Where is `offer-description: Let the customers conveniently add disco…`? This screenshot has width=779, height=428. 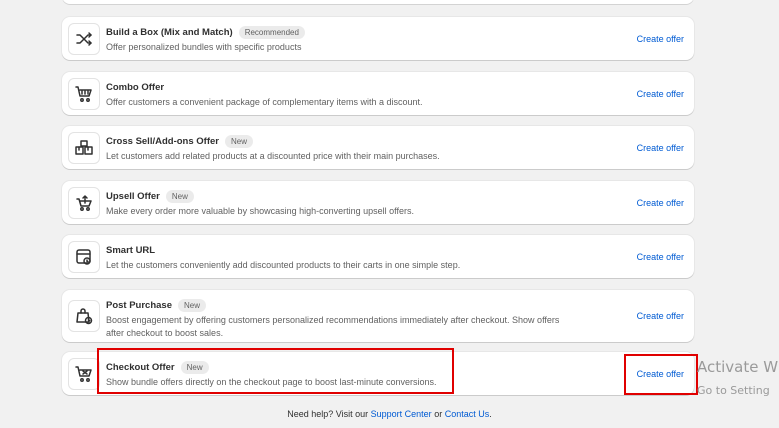 offer-description: Let the customers conveniently add disco… is located at coordinates (283, 265).